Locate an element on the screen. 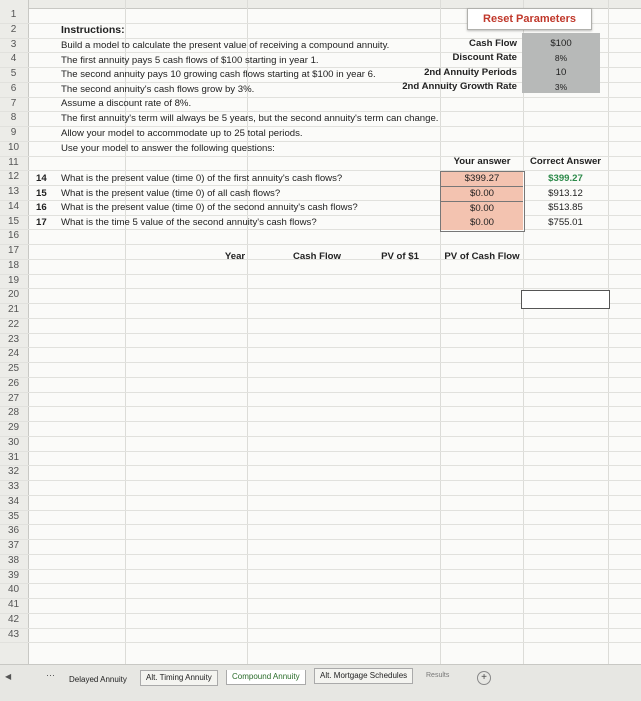 The height and width of the screenshot is (701, 641). row-number: 2 is located at coordinates (13, 30).